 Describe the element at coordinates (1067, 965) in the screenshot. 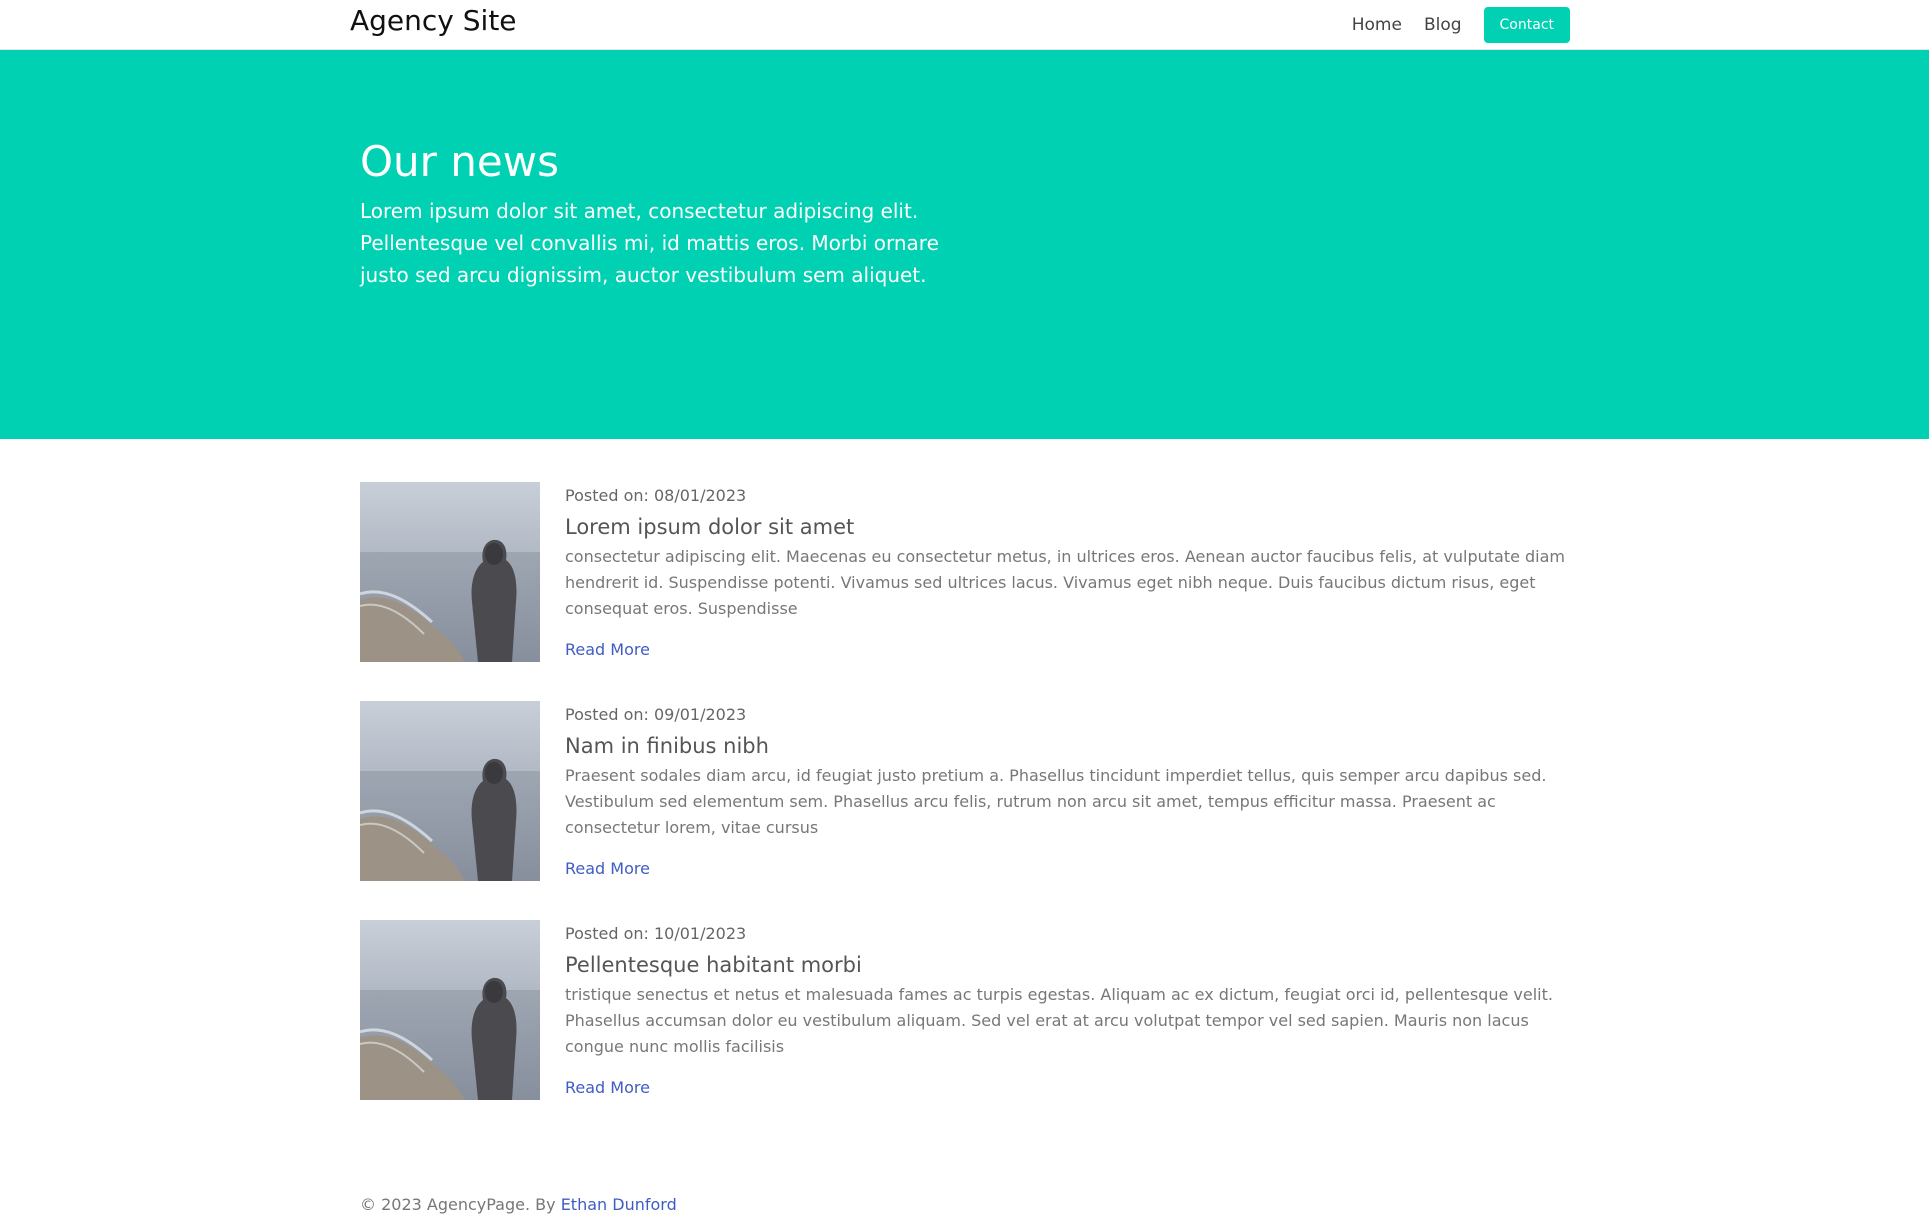

I see `post-title: Pellentesque habitant morbi` at that location.